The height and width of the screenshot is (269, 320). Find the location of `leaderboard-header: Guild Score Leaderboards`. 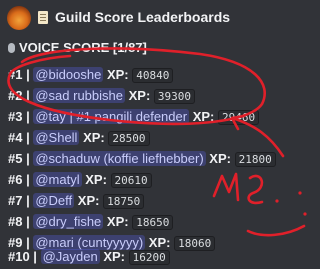

leaderboard-header: Guild Score Leaderboards is located at coordinates (158, 18).